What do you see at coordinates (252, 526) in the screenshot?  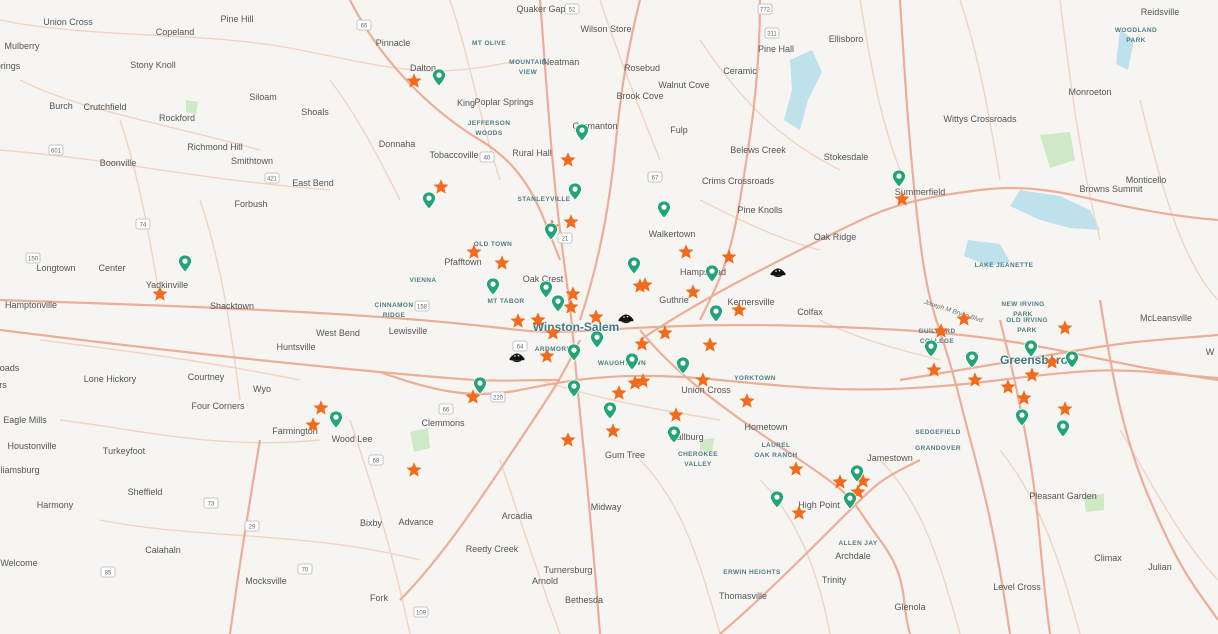 I see `route-shield: 29` at bounding box center [252, 526].